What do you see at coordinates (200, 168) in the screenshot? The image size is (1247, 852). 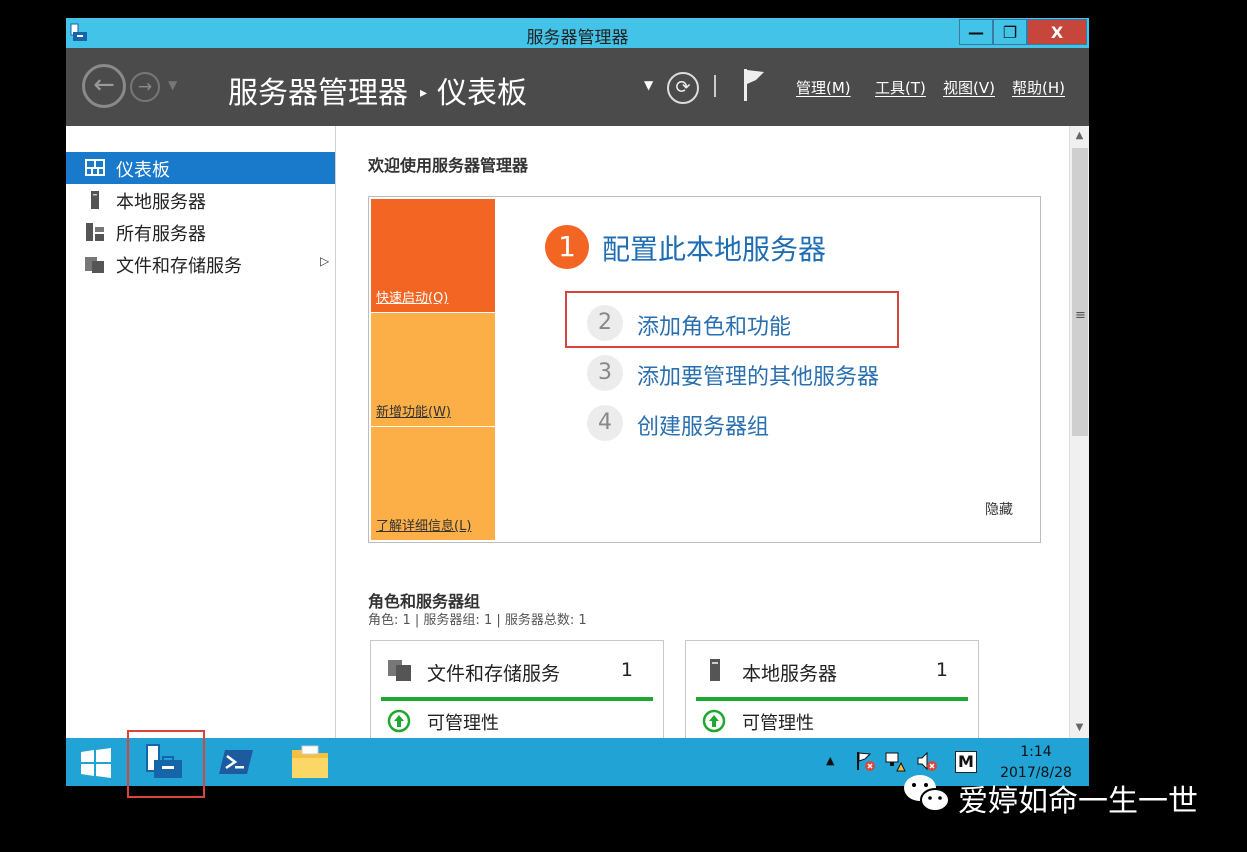 I see `sidebar-item-dashboard: 仪表板` at bounding box center [200, 168].